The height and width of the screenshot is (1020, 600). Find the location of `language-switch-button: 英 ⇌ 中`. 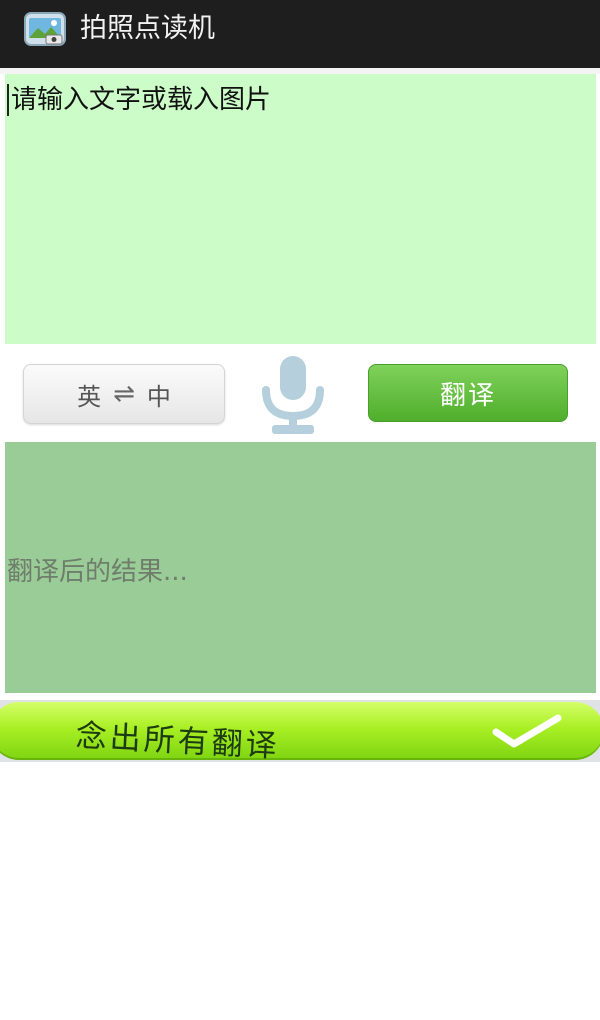

language-switch-button: 英 ⇌ 中 is located at coordinates (124, 394).